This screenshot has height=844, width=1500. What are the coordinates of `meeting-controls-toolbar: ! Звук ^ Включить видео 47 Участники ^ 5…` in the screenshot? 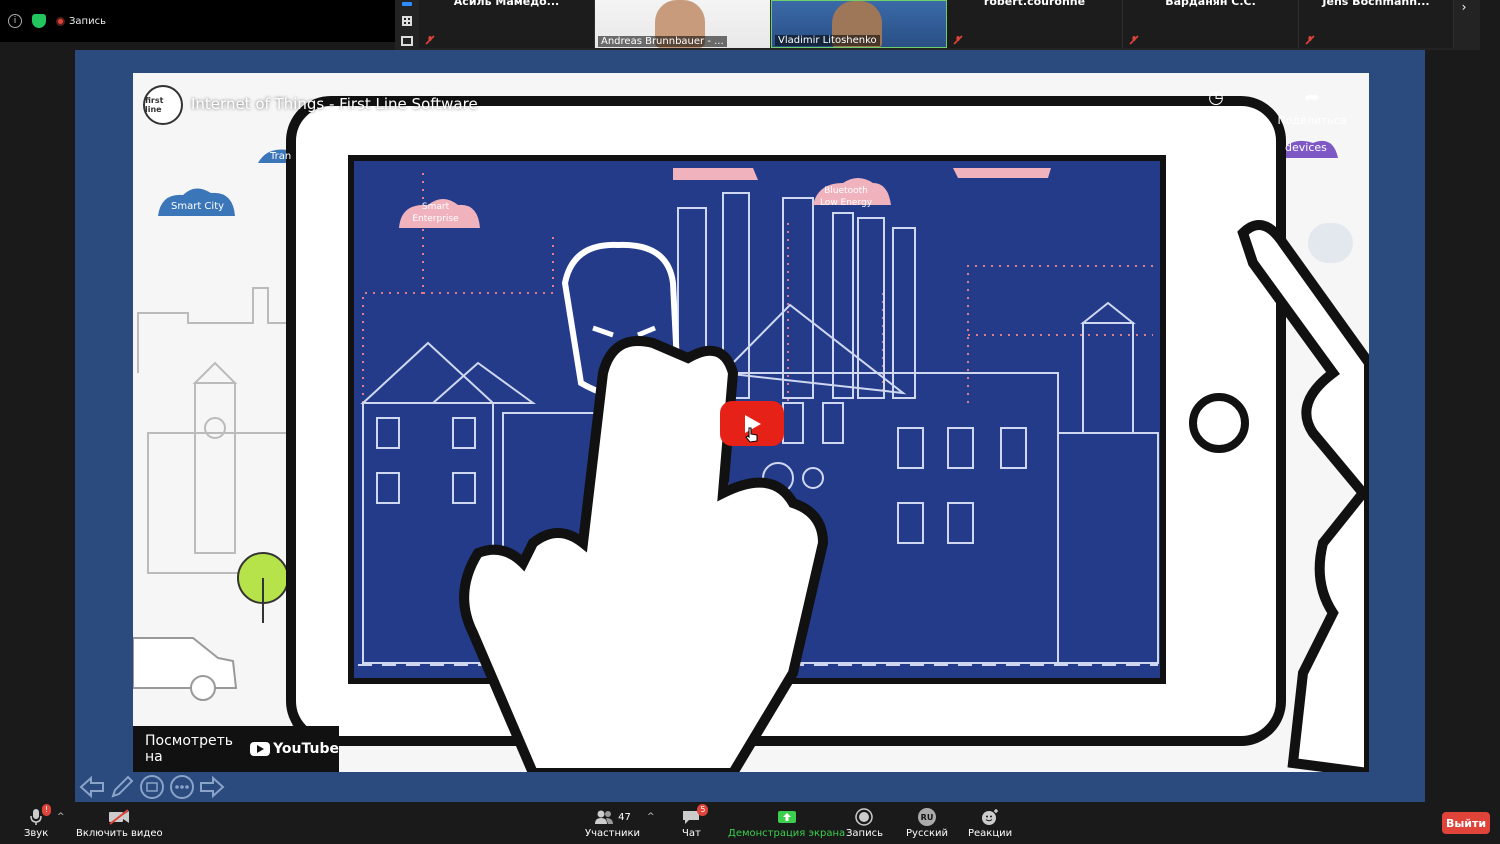 It's located at (750, 823).